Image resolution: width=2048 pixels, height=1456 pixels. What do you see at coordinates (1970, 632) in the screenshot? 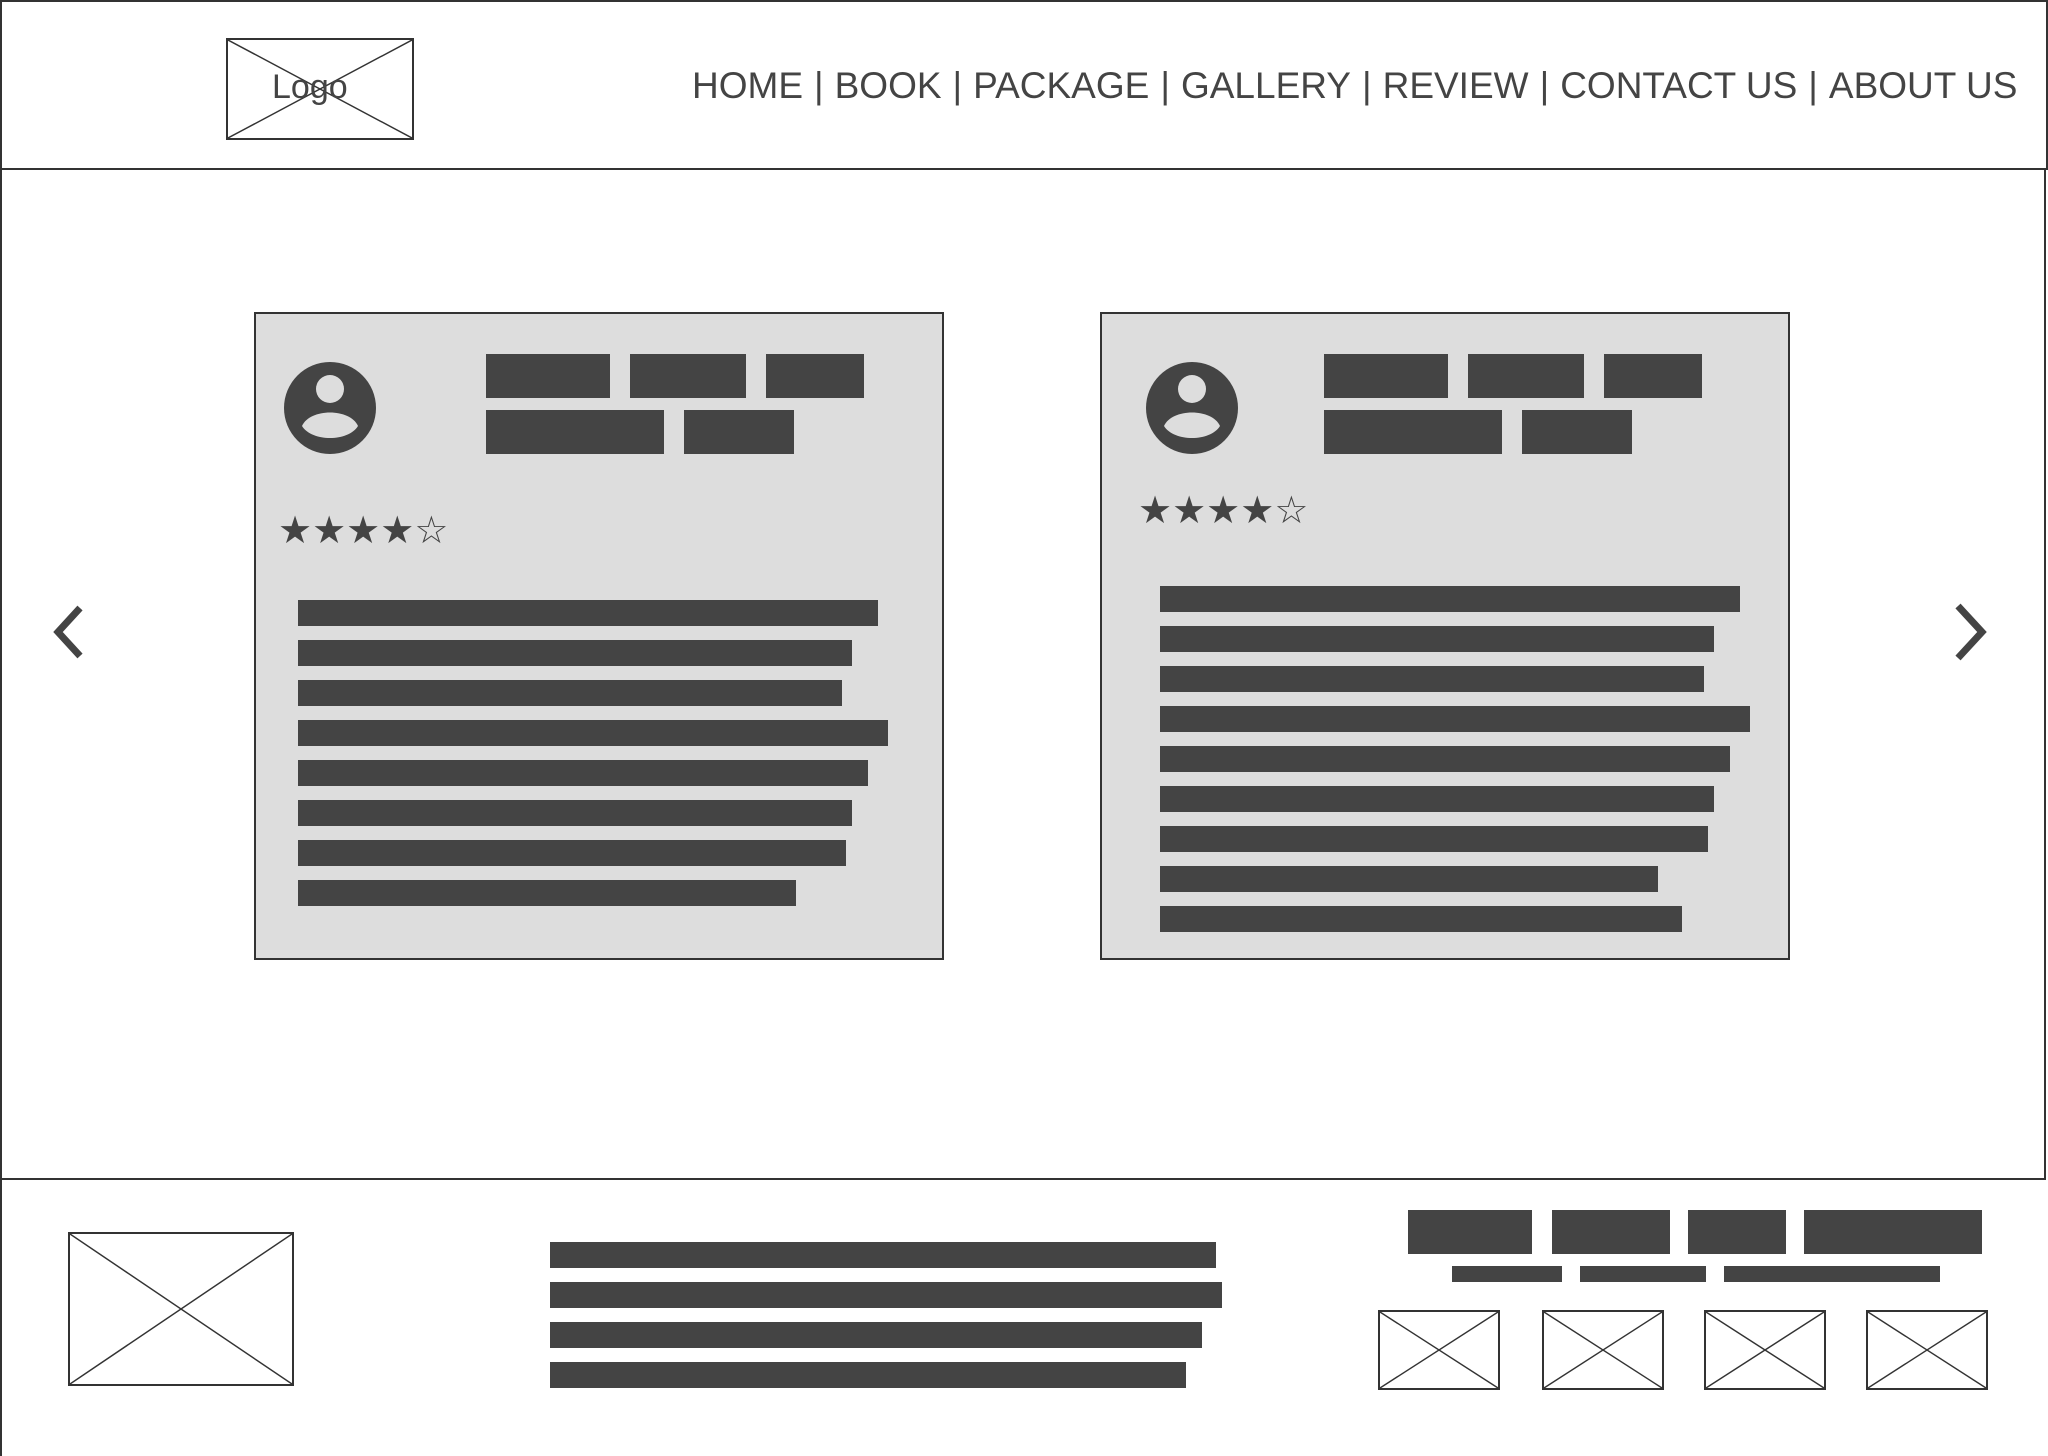
I see `chevron-right-icon` at bounding box center [1970, 632].